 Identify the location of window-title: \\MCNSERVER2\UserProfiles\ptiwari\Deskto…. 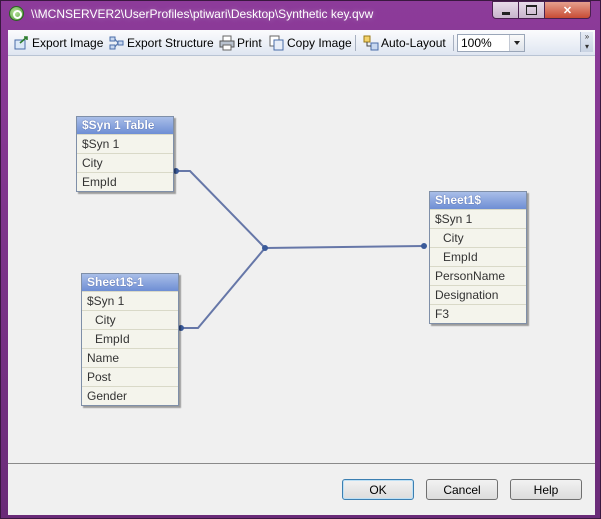
(202, 14).